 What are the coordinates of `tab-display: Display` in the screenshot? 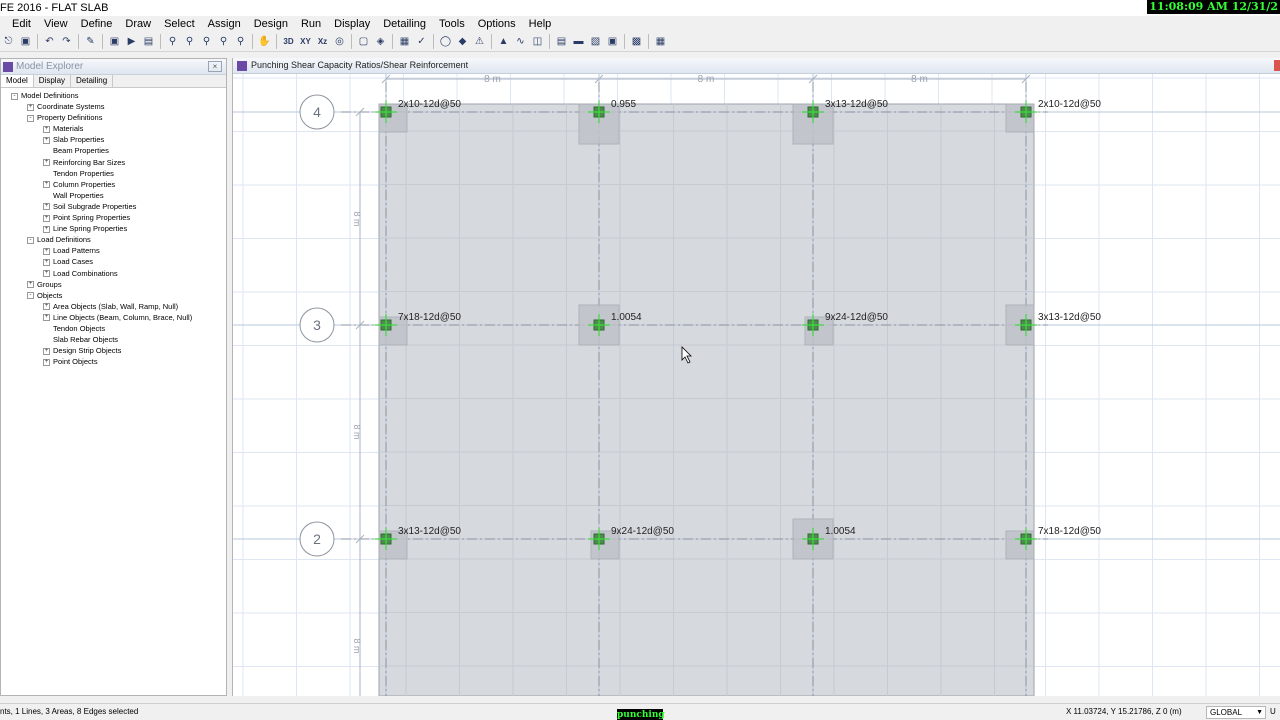 It's located at (53, 81).